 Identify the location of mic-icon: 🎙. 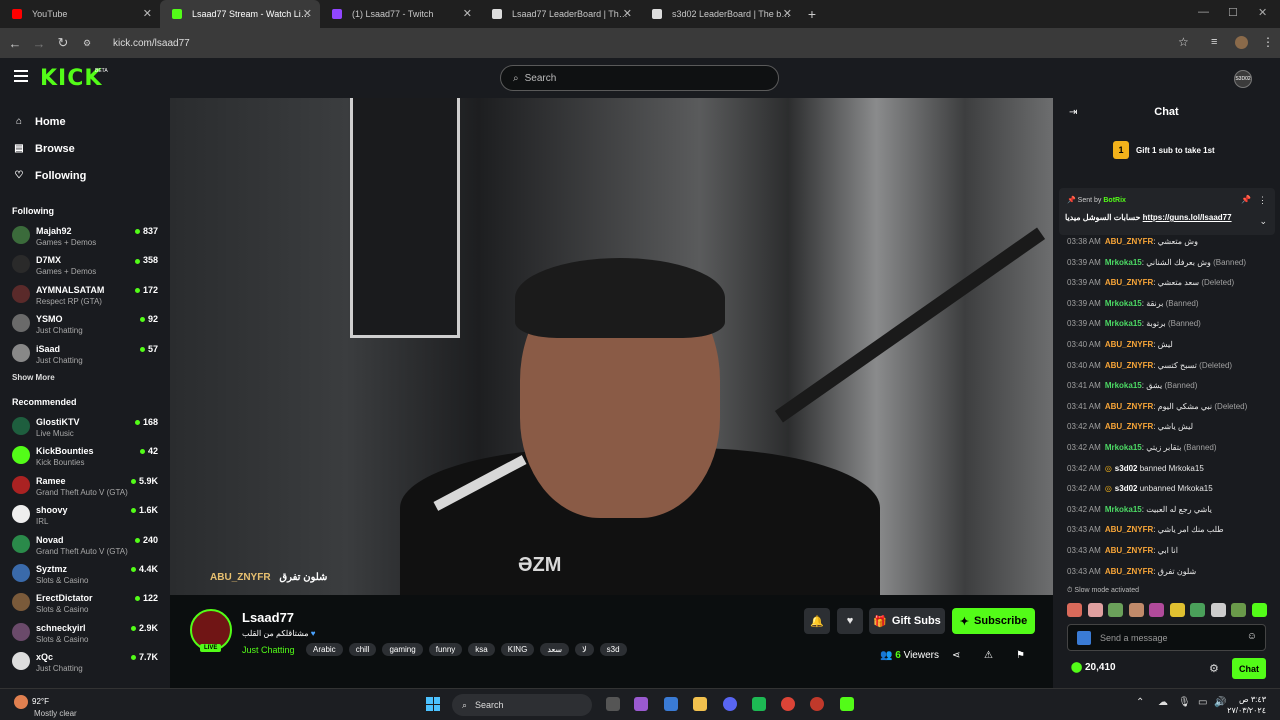
(1184, 702).